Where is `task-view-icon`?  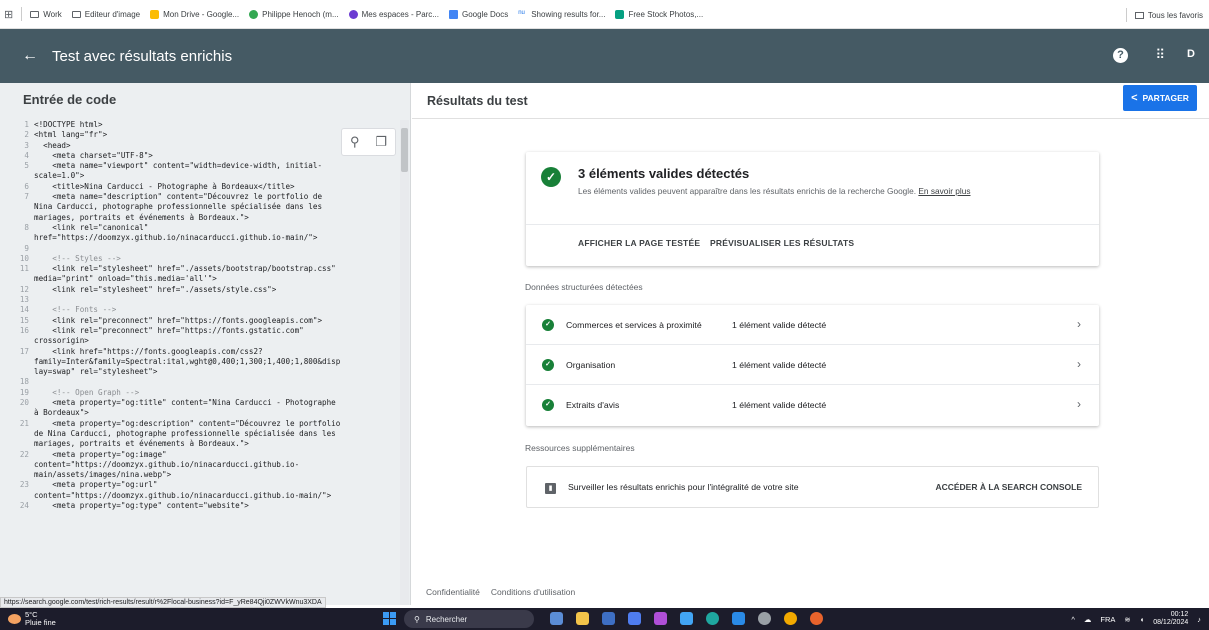
task-view-icon is located at coordinates (556, 618).